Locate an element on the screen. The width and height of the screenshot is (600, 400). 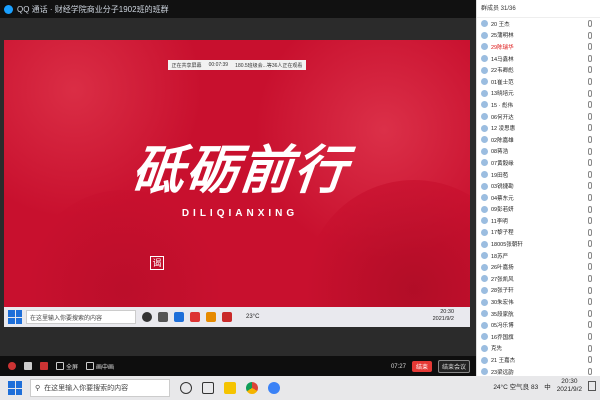
viewer-count-label: 180.5班级会...等36人正在观看 is located at coordinates (269, 65).